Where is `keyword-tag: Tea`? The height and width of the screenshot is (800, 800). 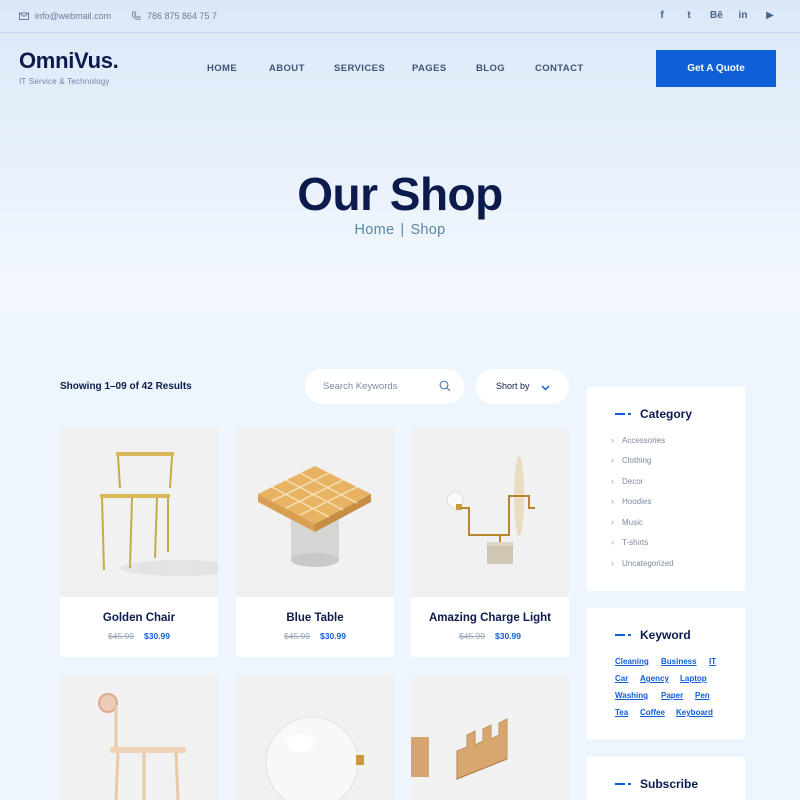
keyword-tag: Tea is located at coordinates (621, 712).